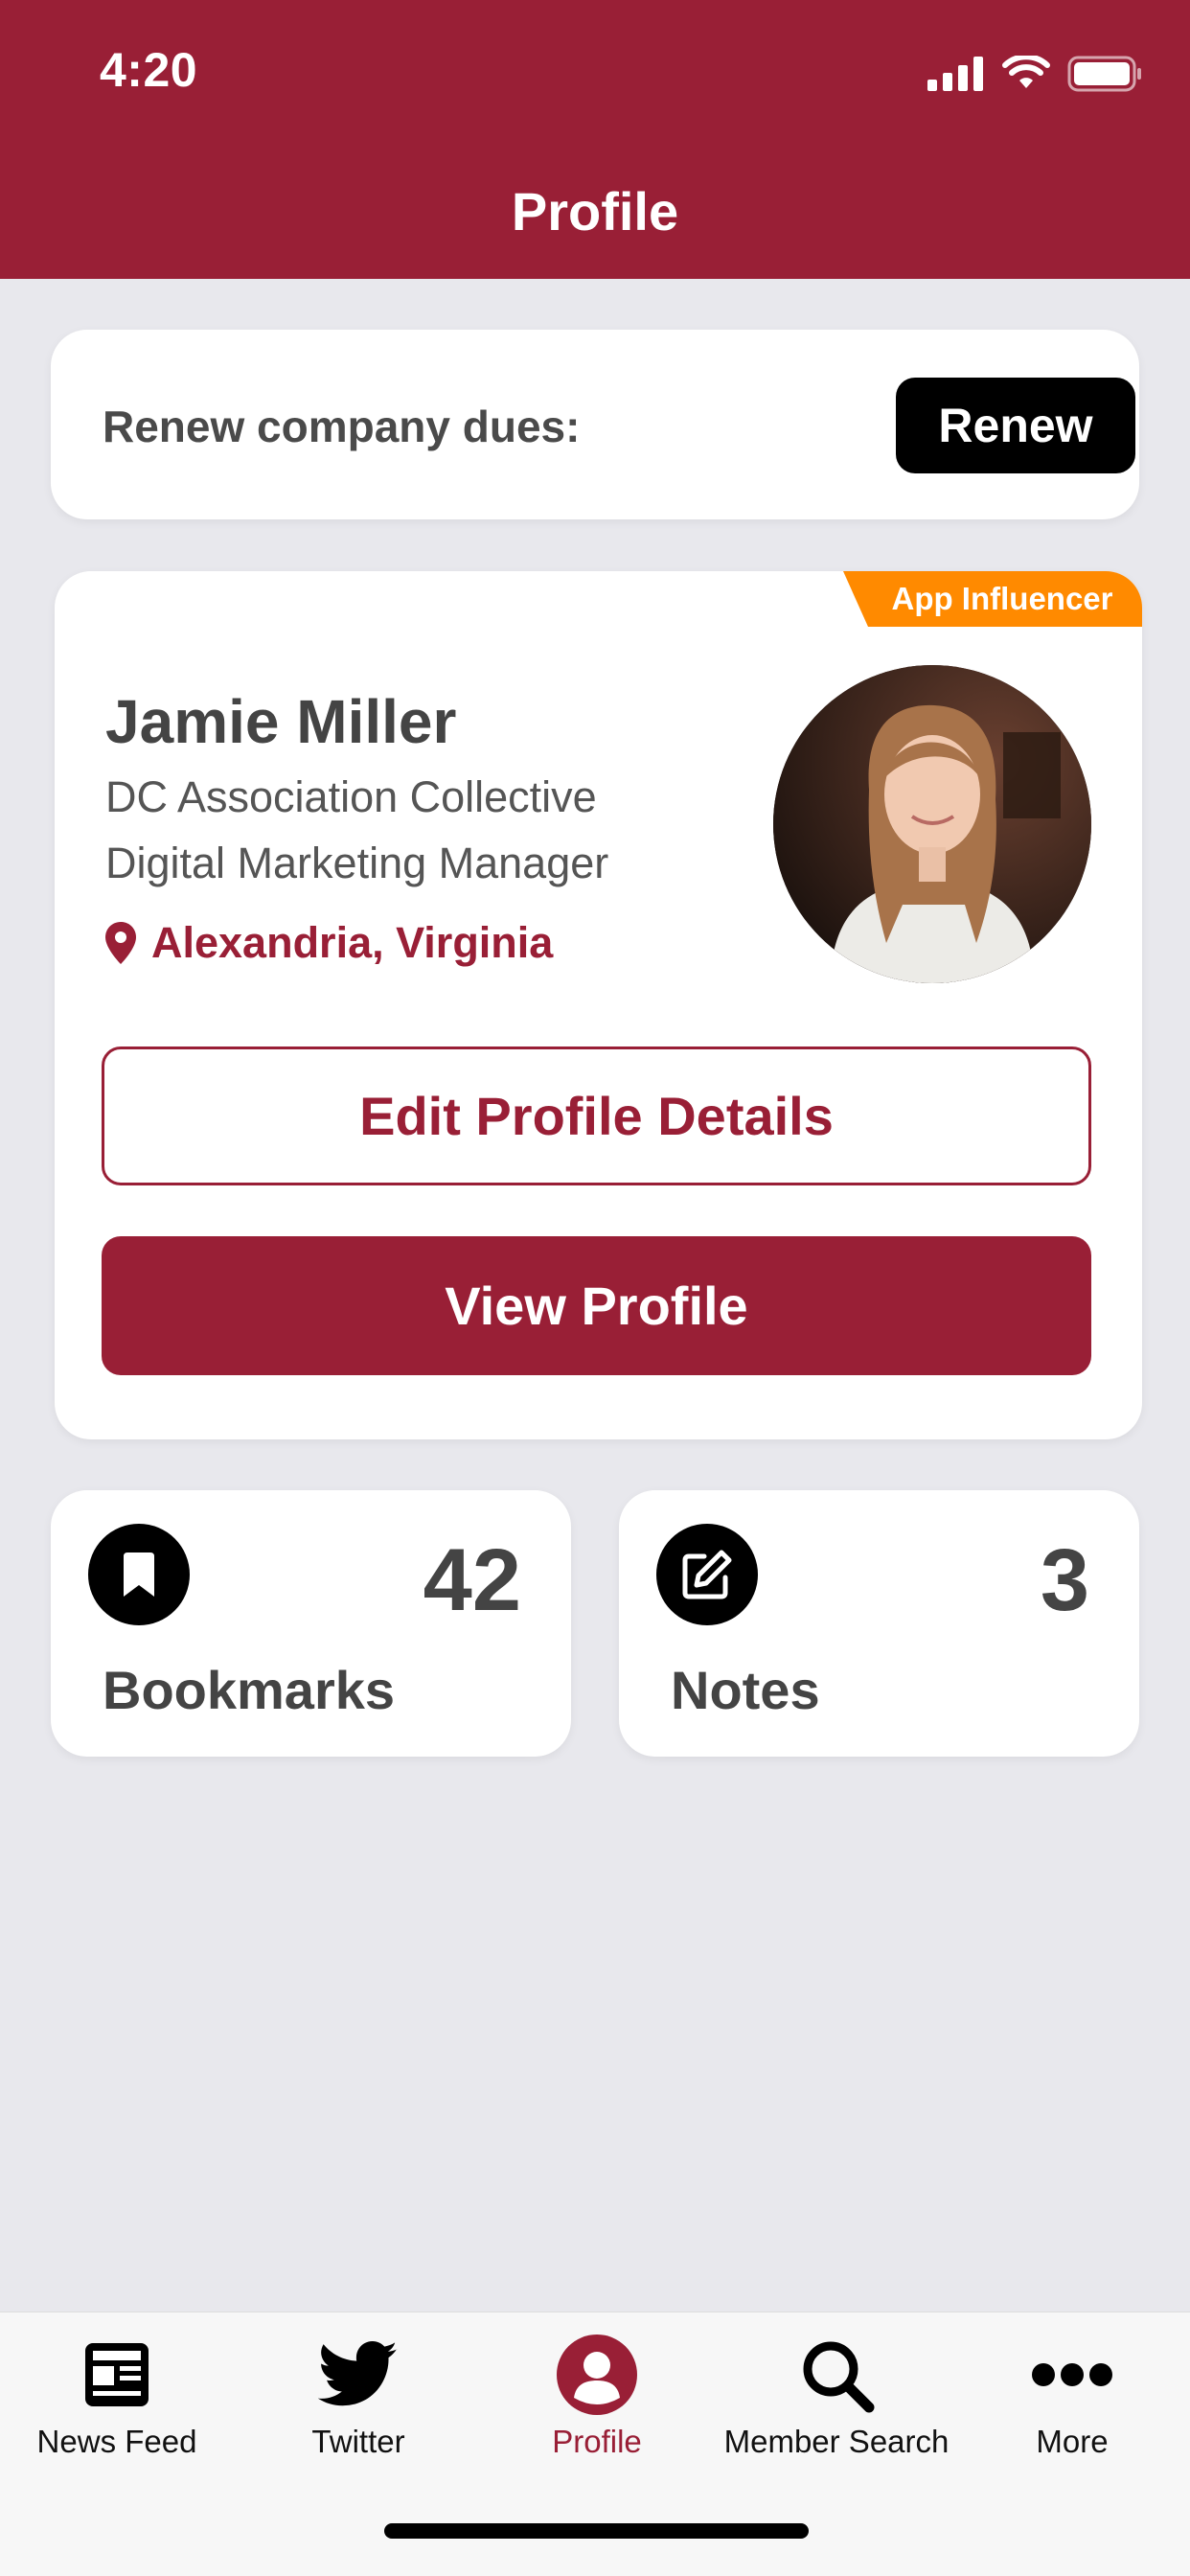 This screenshot has width=1190, height=2576. What do you see at coordinates (281, 721) in the screenshot?
I see `profile-name: Jamie Miller` at bounding box center [281, 721].